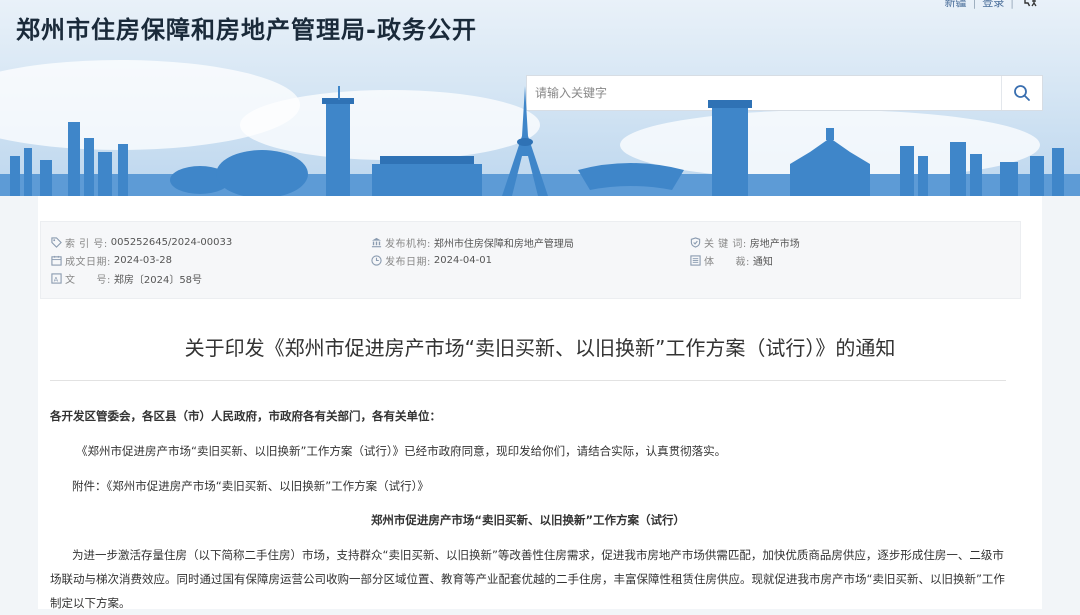 The image size is (1080, 615). I want to click on meta-label: 索 引 号:, so click(86, 244).